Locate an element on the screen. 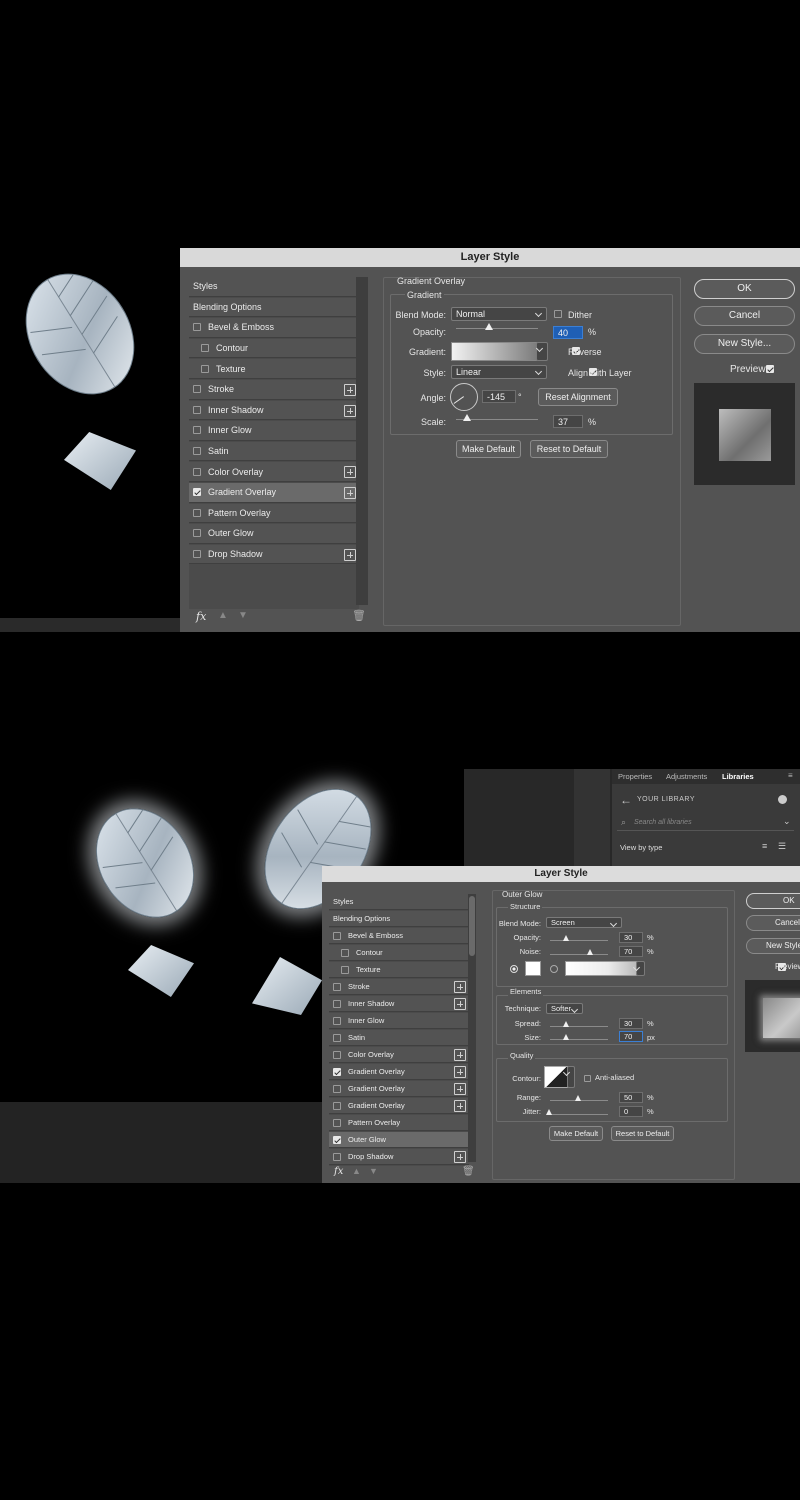 Image resolution: width=800 pixels, height=1500 pixels. angle-dial is located at coordinates (464, 397).